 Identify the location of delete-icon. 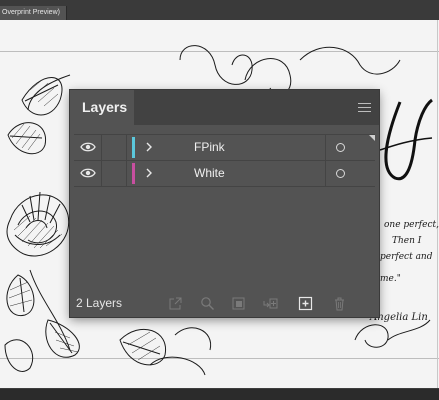
(339, 303).